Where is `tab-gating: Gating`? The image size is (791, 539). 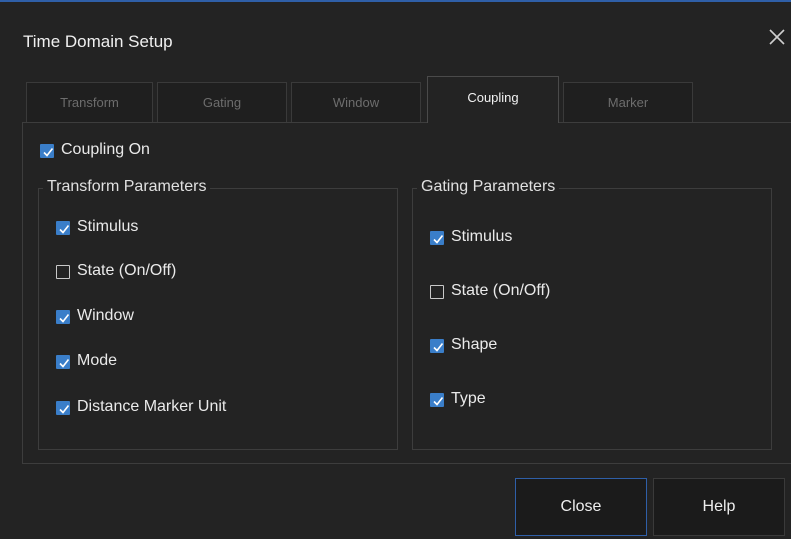 tab-gating: Gating is located at coordinates (222, 102).